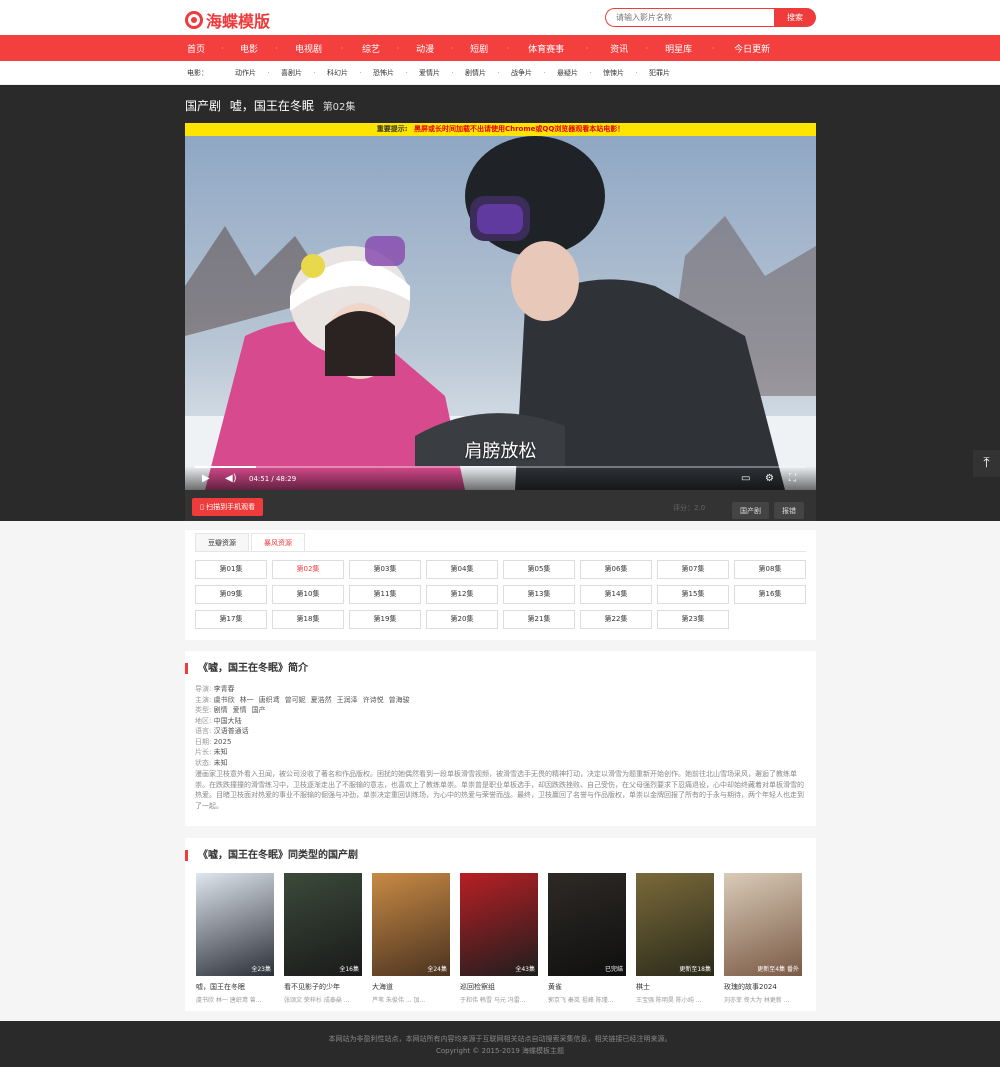 The height and width of the screenshot is (1067, 1000). What do you see at coordinates (789, 510) in the screenshot?
I see `report-error-button: 报错` at bounding box center [789, 510].